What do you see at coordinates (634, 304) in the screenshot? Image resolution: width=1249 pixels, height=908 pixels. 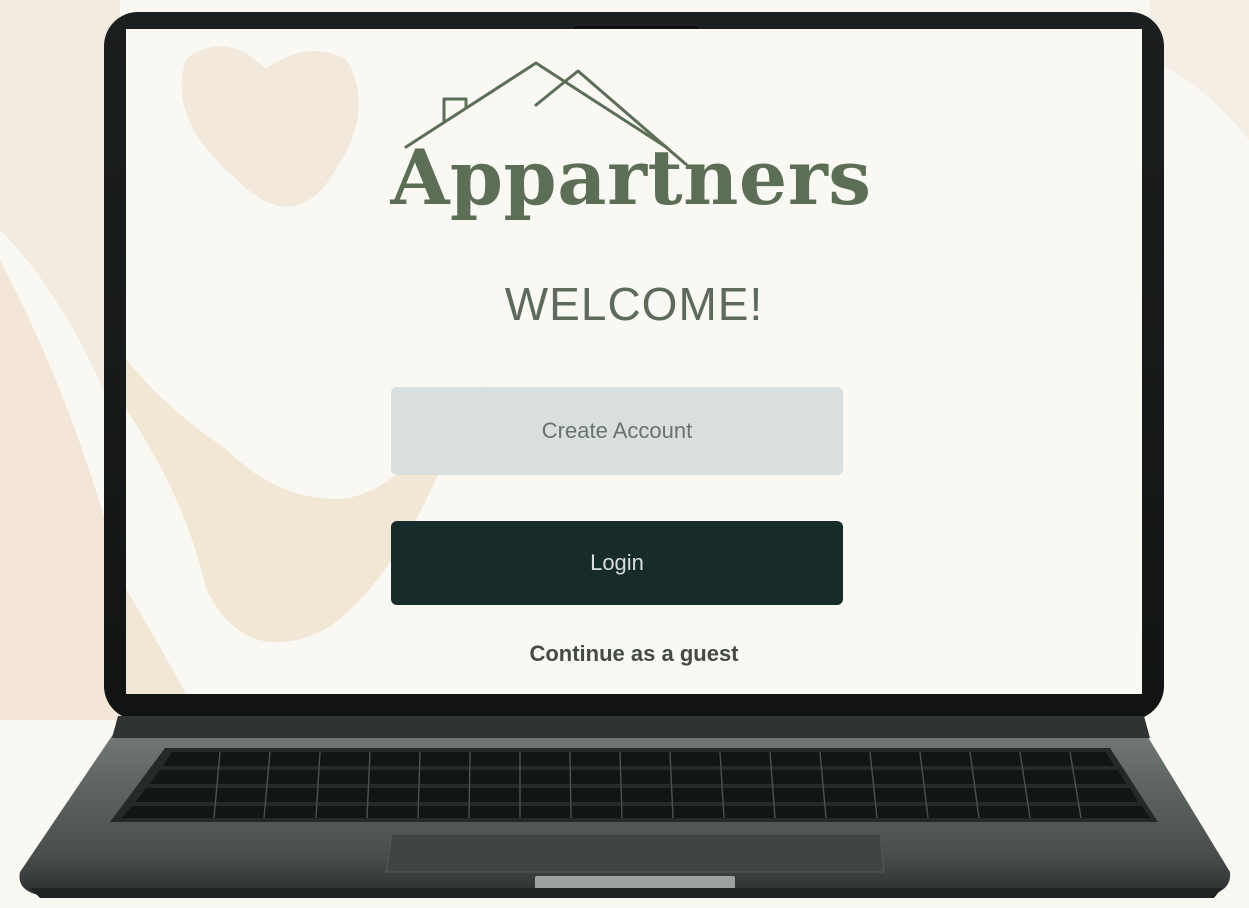 I see `welcome-heading: WELCOME!` at bounding box center [634, 304].